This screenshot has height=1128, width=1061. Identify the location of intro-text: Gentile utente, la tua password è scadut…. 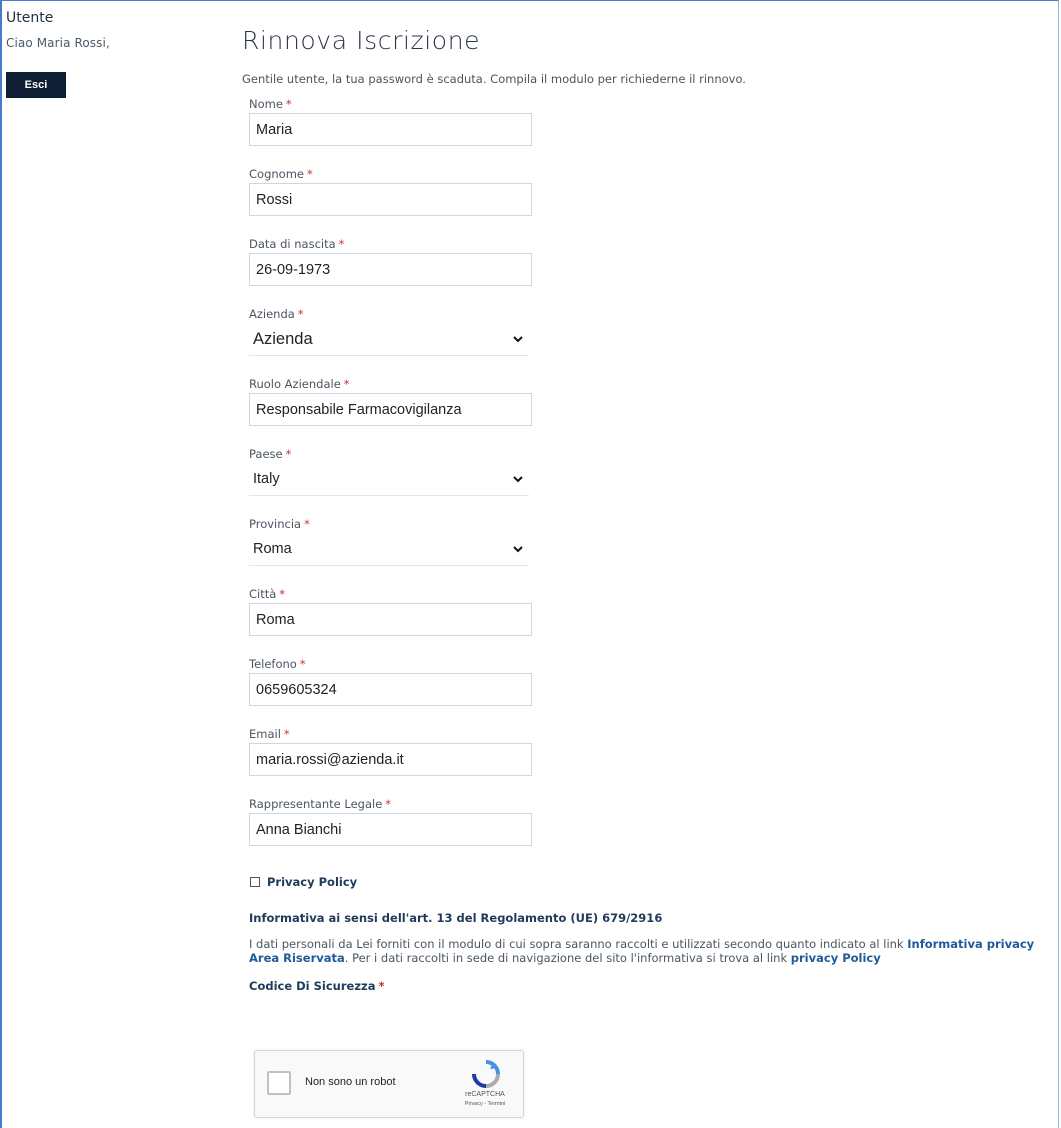
(494, 79).